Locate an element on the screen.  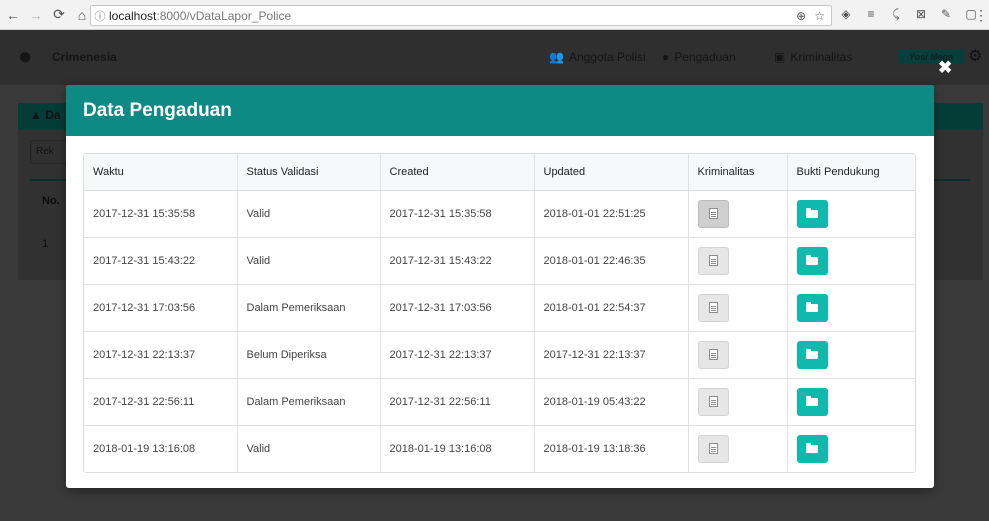
cell-status: Valid is located at coordinates (309, 214).